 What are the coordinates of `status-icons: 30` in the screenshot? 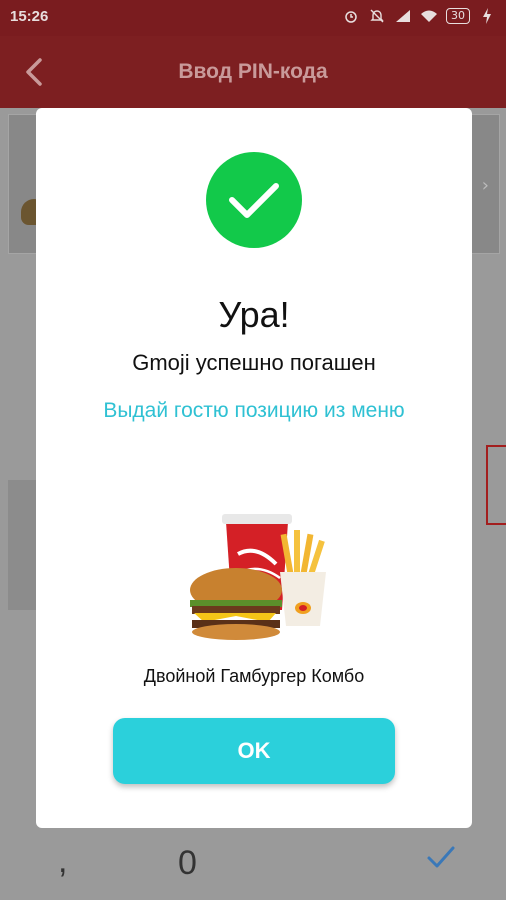 It's located at (419, 16).